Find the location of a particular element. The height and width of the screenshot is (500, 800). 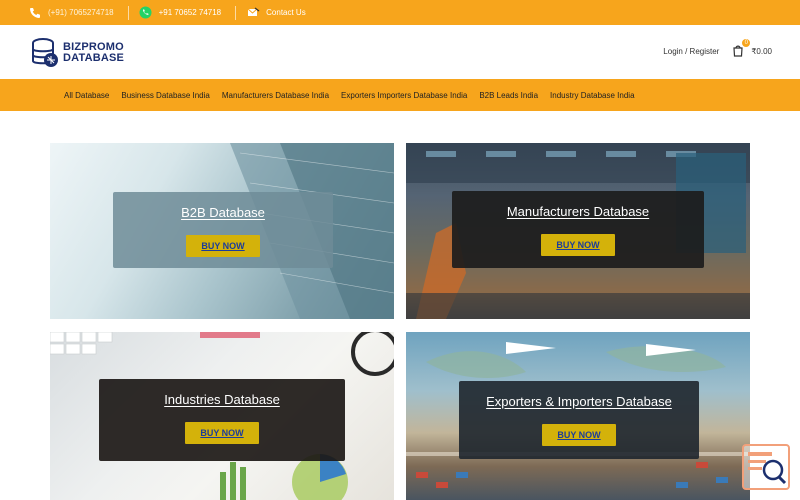

header-actions: Login / Register 0 ₹0.00 is located at coordinates (717, 48).